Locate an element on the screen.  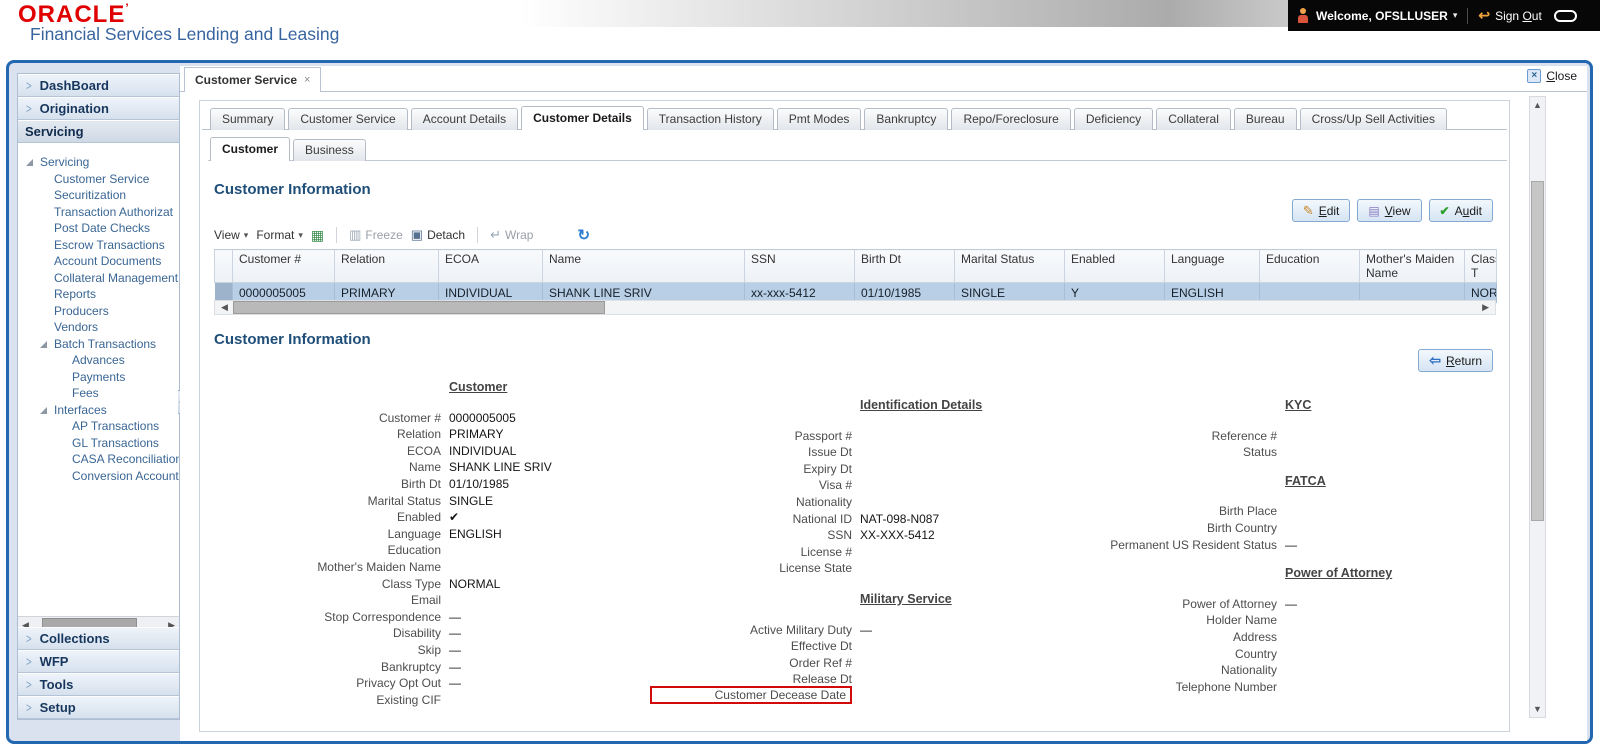
kyc-group-header: KYC is located at coordinates (1298, 405).